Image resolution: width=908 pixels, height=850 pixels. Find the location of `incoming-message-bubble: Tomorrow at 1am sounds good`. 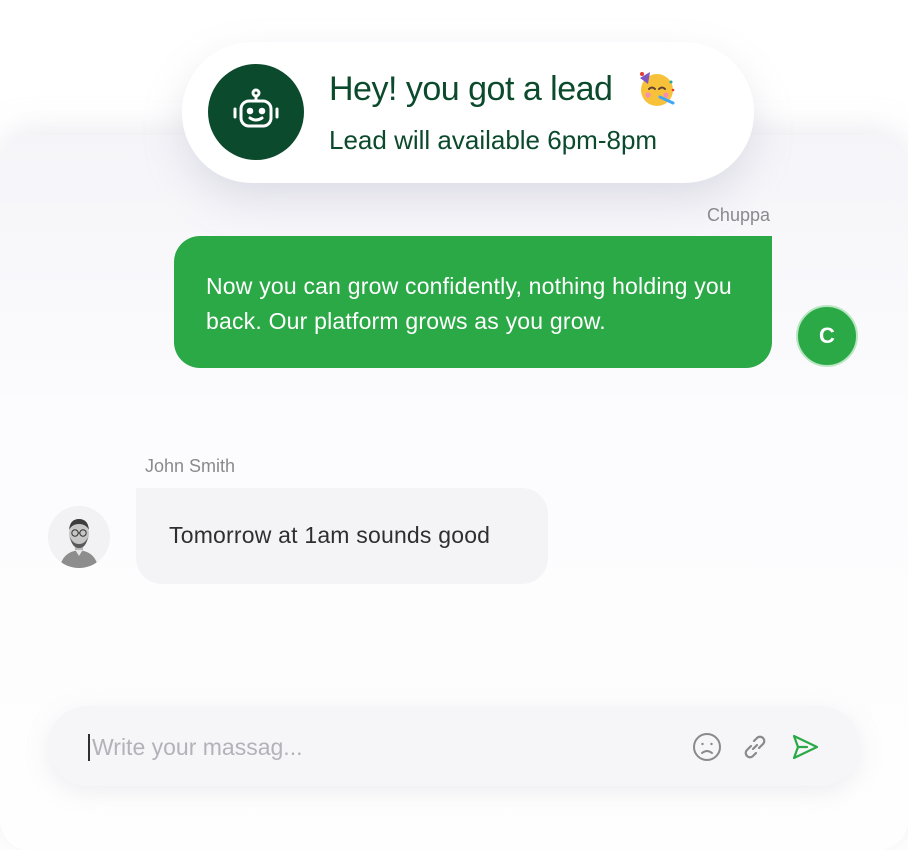

incoming-message-bubble: Tomorrow at 1am sounds good is located at coordinates (342, 536).